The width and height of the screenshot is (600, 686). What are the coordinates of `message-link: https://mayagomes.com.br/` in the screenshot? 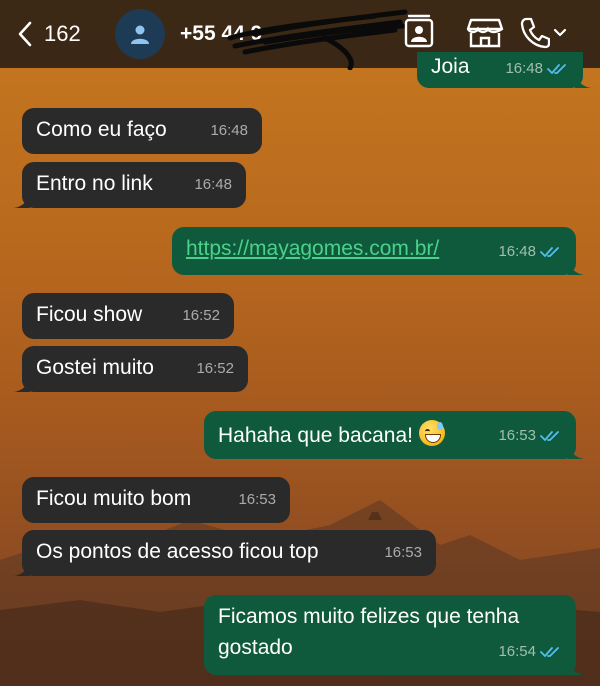 It's located at (312, 249).